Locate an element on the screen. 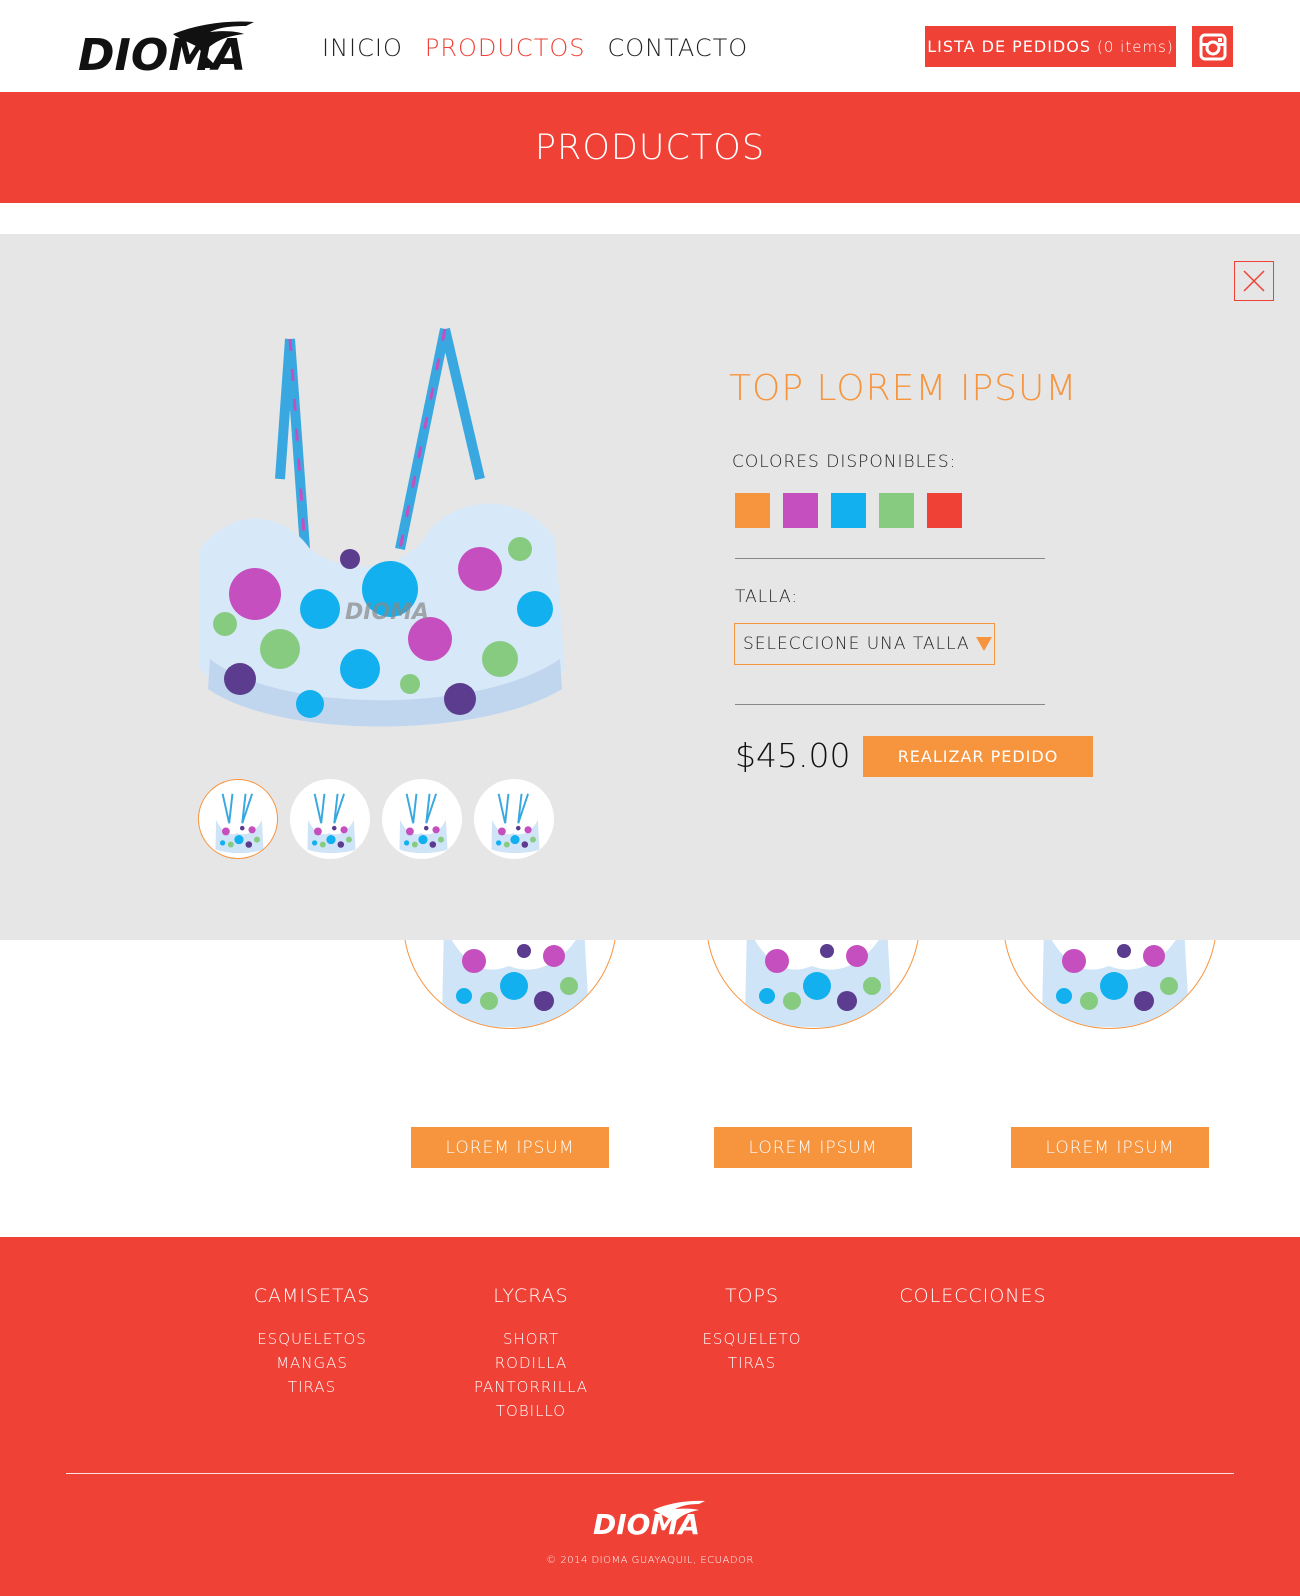 This screenshot has height=1596, width=1300. nav-inicio: INICIO is located at coordinates (362, 48).